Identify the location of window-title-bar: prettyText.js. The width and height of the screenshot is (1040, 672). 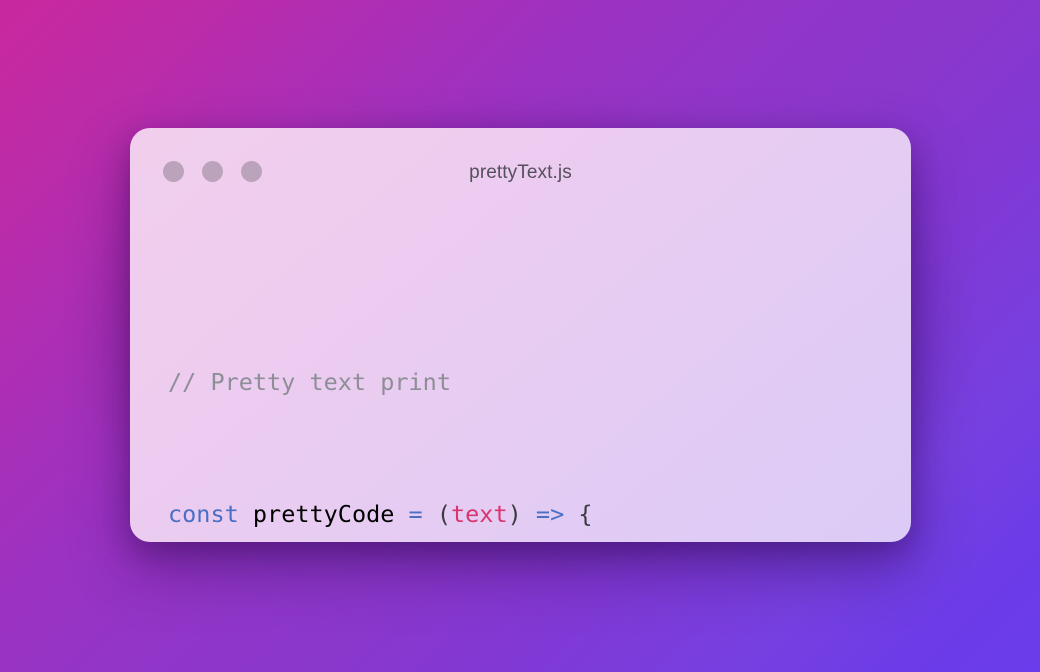
(520, 172).